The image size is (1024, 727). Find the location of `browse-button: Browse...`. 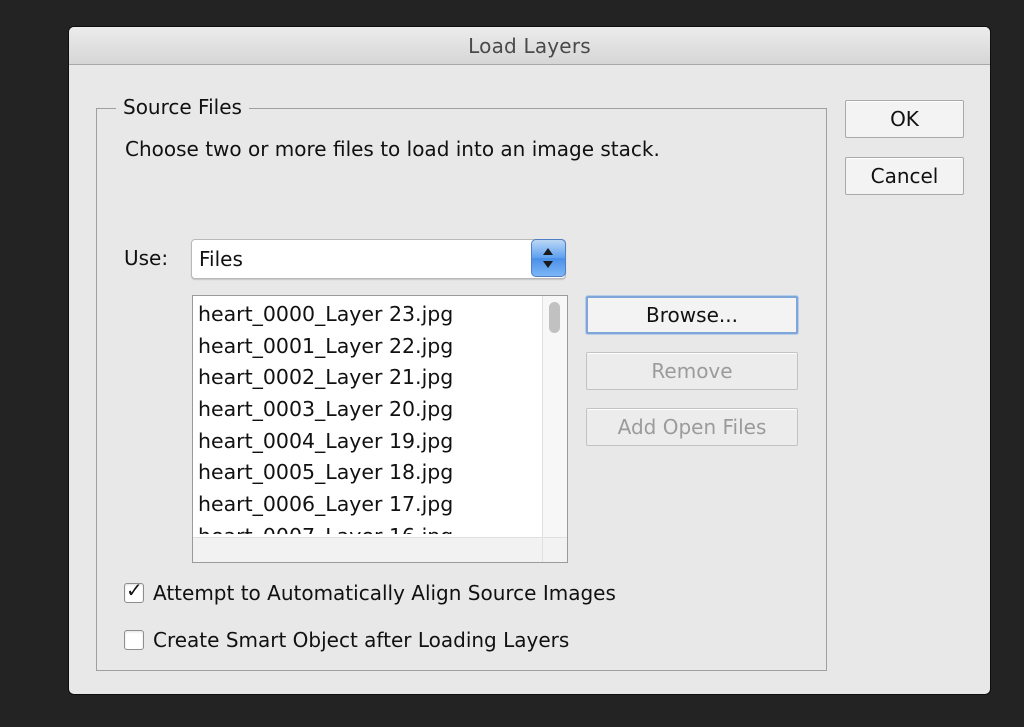

browse-button: Browse... is located at coordinates (692, 315).